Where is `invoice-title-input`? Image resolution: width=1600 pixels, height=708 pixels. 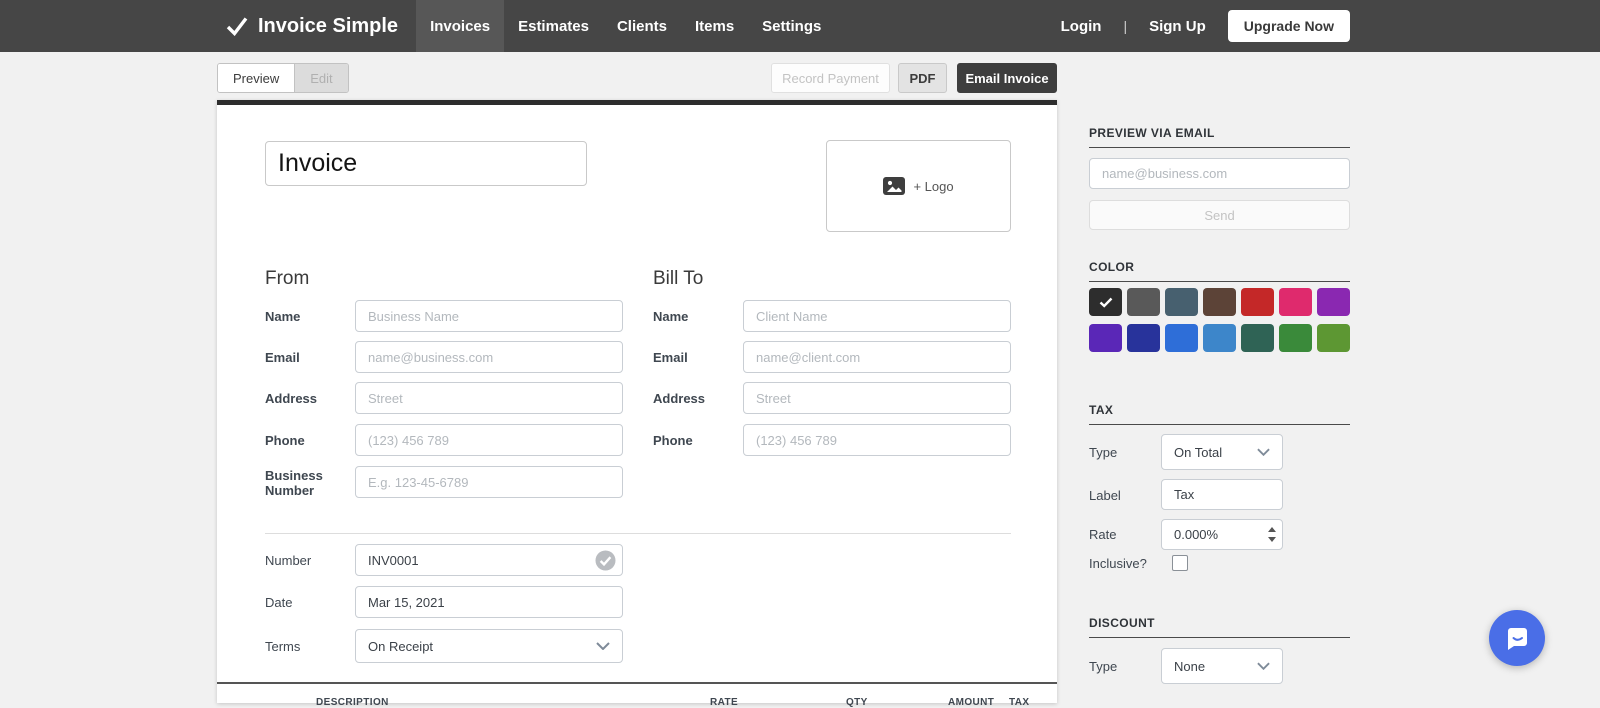 invoice-title-input is located at coordinates (426, 163).